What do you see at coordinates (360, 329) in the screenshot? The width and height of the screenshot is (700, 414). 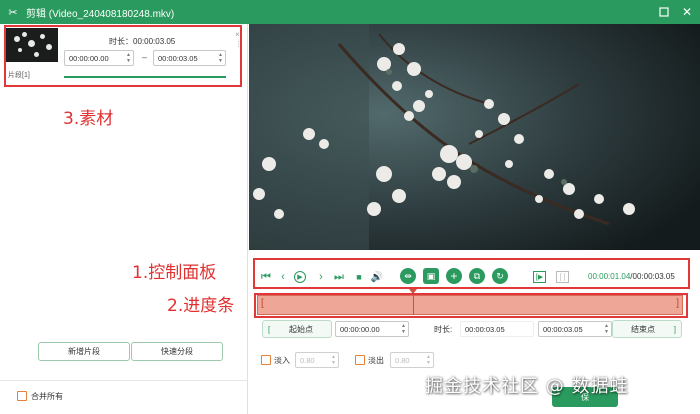 I see `start-time-value: 00:00:00.00` at bounding box center [360, 329].